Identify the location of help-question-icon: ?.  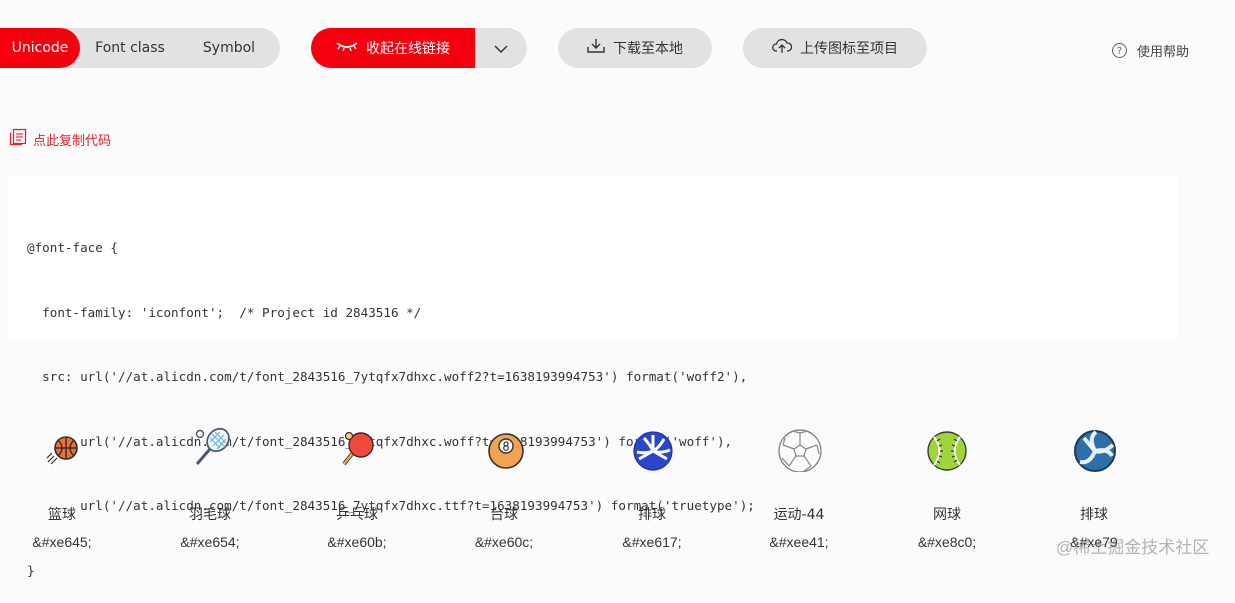
(1119, 50).